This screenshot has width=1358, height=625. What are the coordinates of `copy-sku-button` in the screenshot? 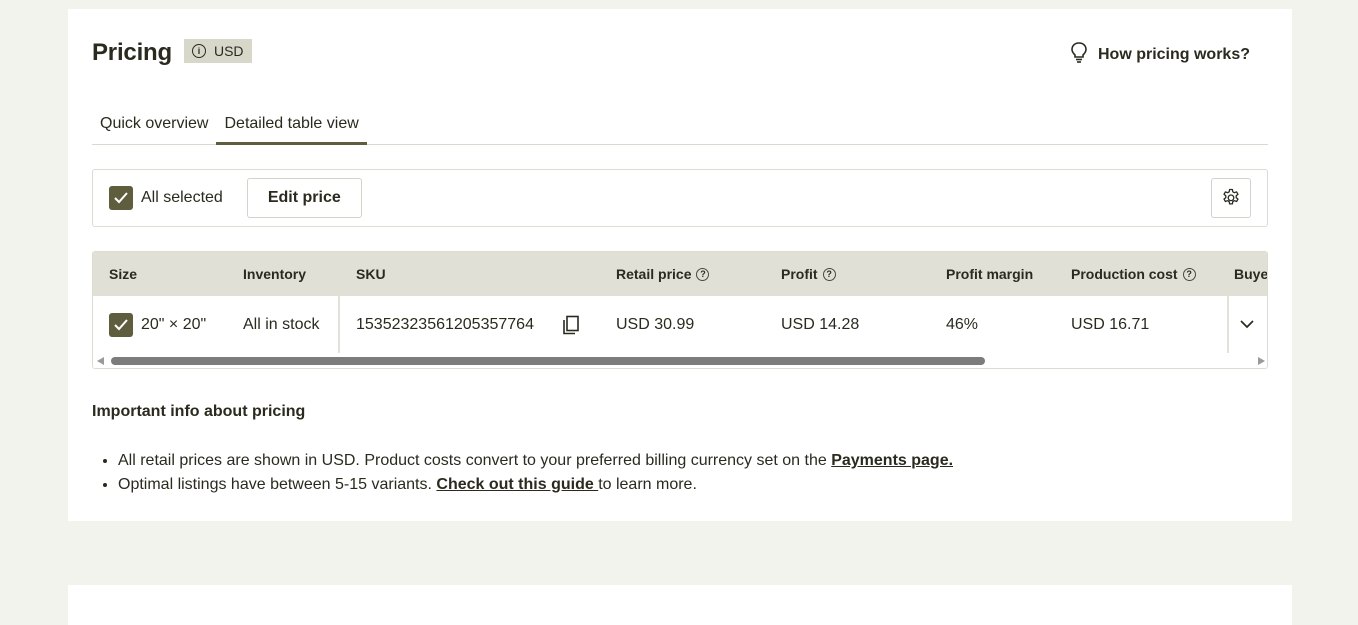 It's located at (571, 324).